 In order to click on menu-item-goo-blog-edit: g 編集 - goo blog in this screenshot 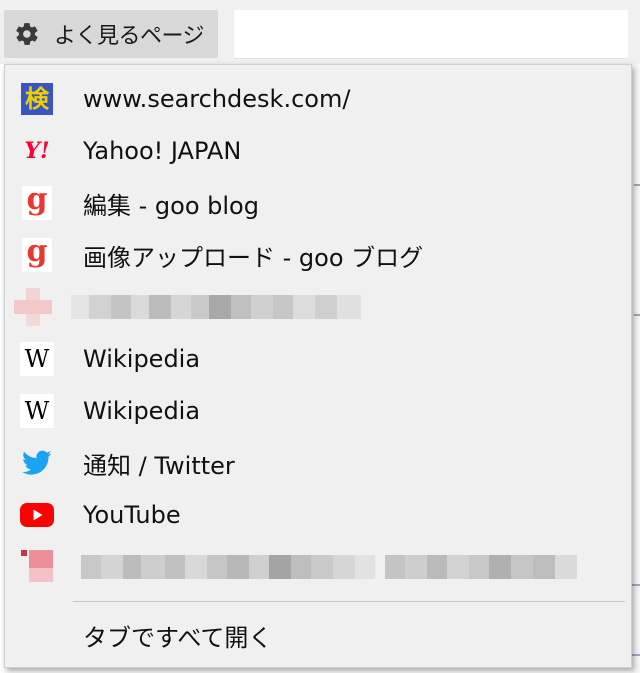, I will do `click(318, 203)`.